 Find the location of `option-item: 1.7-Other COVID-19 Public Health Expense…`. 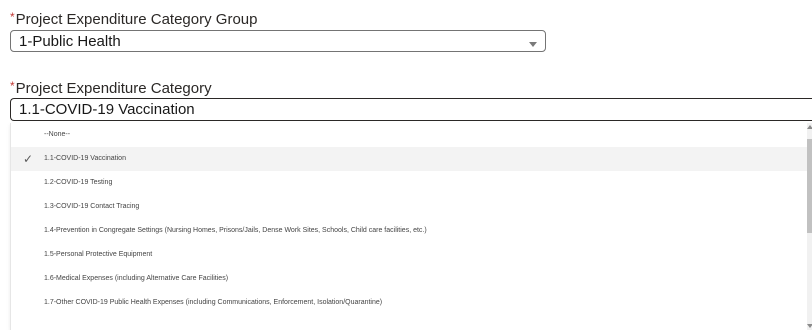

option-item: 1.7-Other COVID-19 Public Health Expense… is located at coordinates (409, 303).